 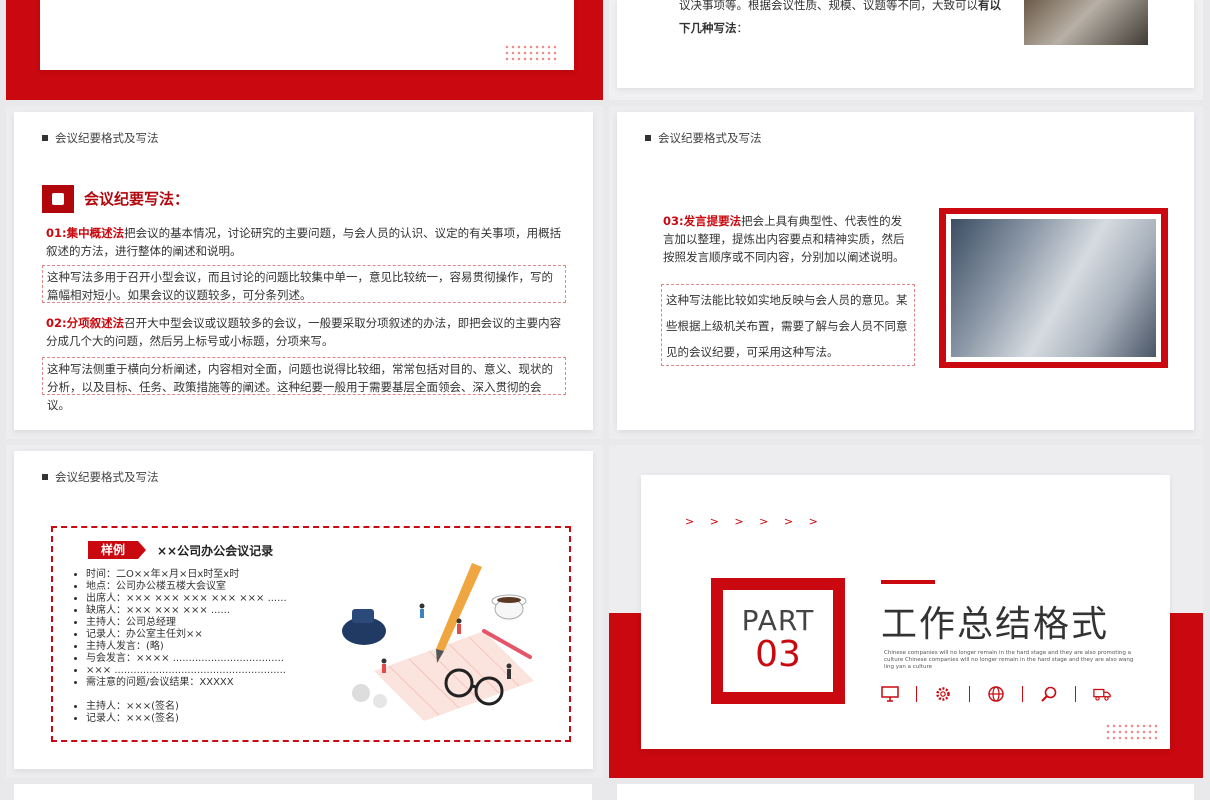 What do you see at coordinates (206, 623) in the screenshot?
I see `record-item: 主持人：公司总经理` at bounding box center [206, 623].